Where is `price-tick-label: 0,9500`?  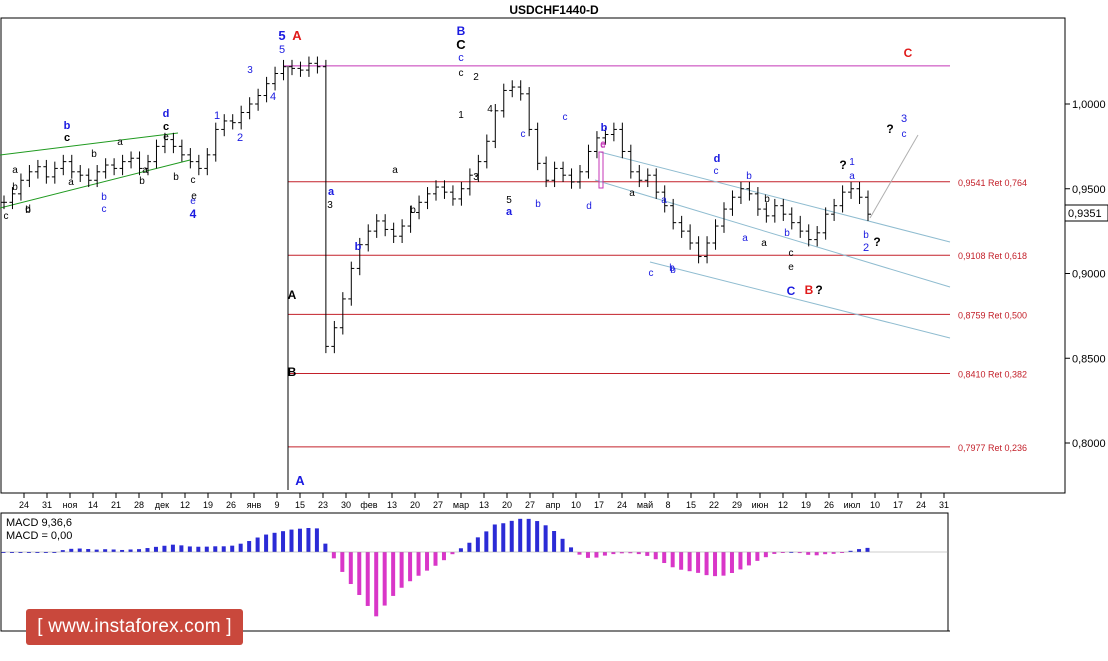
price-tick-label: 0,9500 is located at coordinates (1089, 190).